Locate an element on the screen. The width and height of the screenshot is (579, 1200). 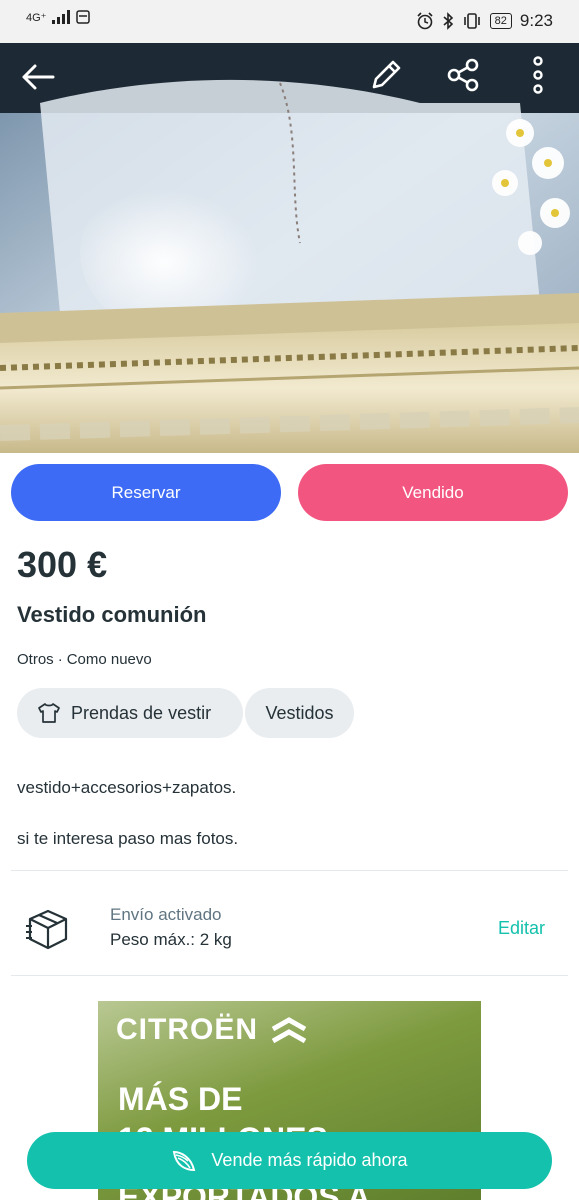
shipping-status: Envío activado is located at coordinates (166, 914).